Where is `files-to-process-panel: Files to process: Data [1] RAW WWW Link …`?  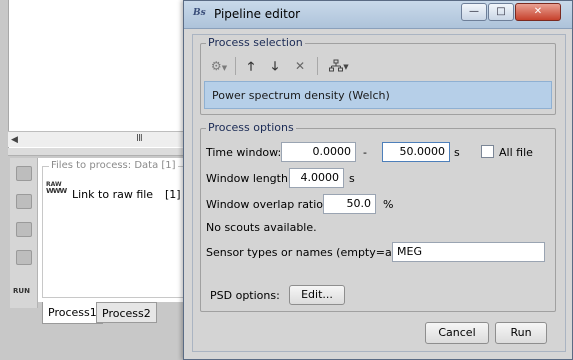
files-to-process-panel: Files to process: Data [1] RAW WWW Link … is located at coordinates (113, 230).